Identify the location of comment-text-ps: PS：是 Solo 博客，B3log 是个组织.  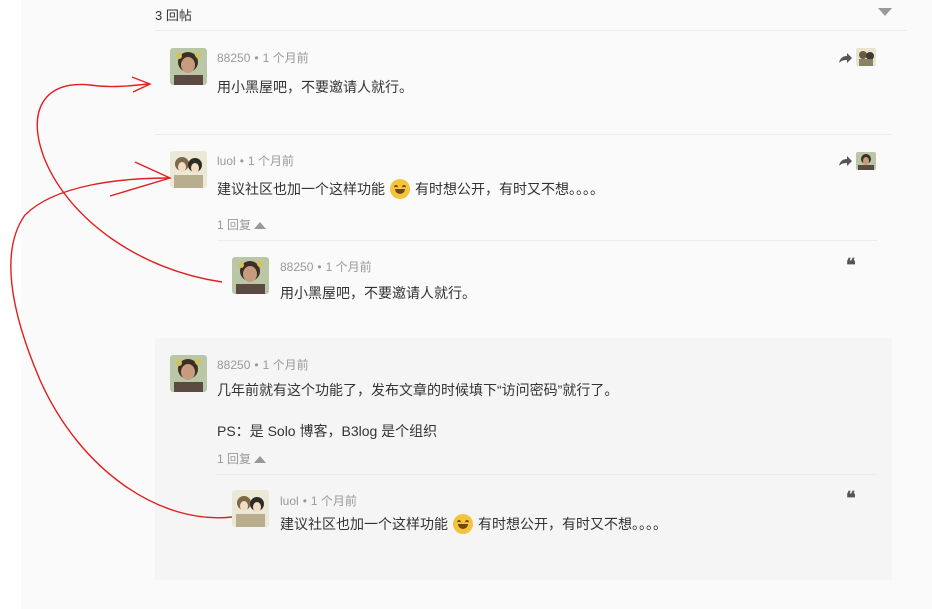
(327, 431).